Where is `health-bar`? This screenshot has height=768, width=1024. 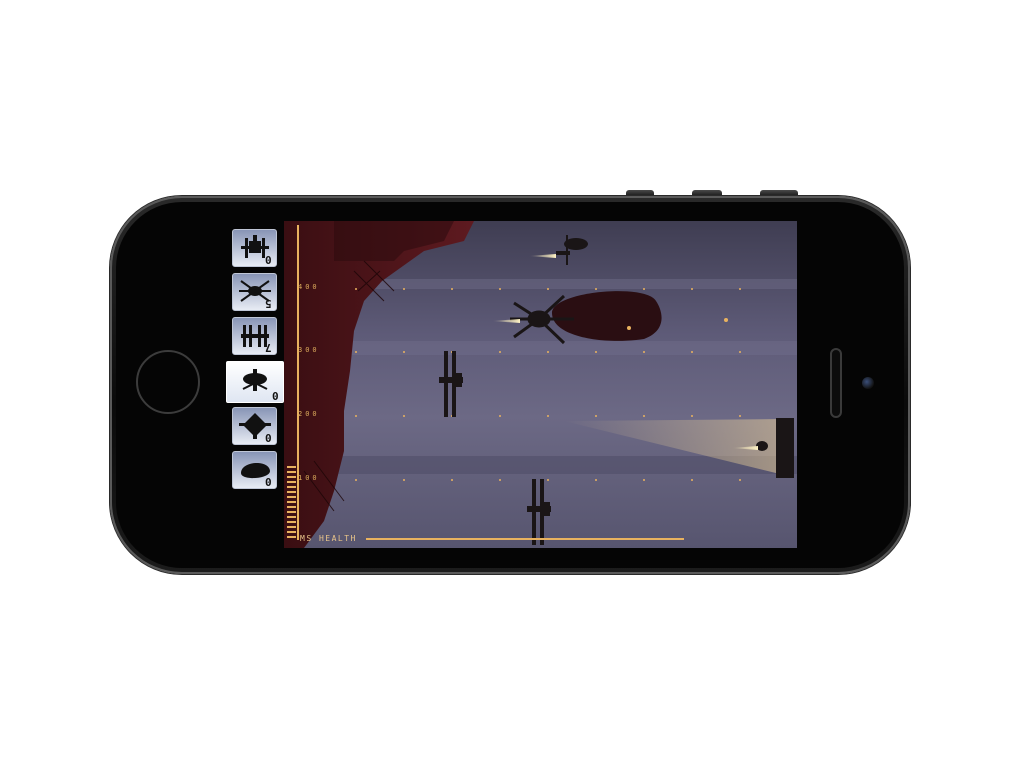 health-bar is located at coordinates (525, 539).